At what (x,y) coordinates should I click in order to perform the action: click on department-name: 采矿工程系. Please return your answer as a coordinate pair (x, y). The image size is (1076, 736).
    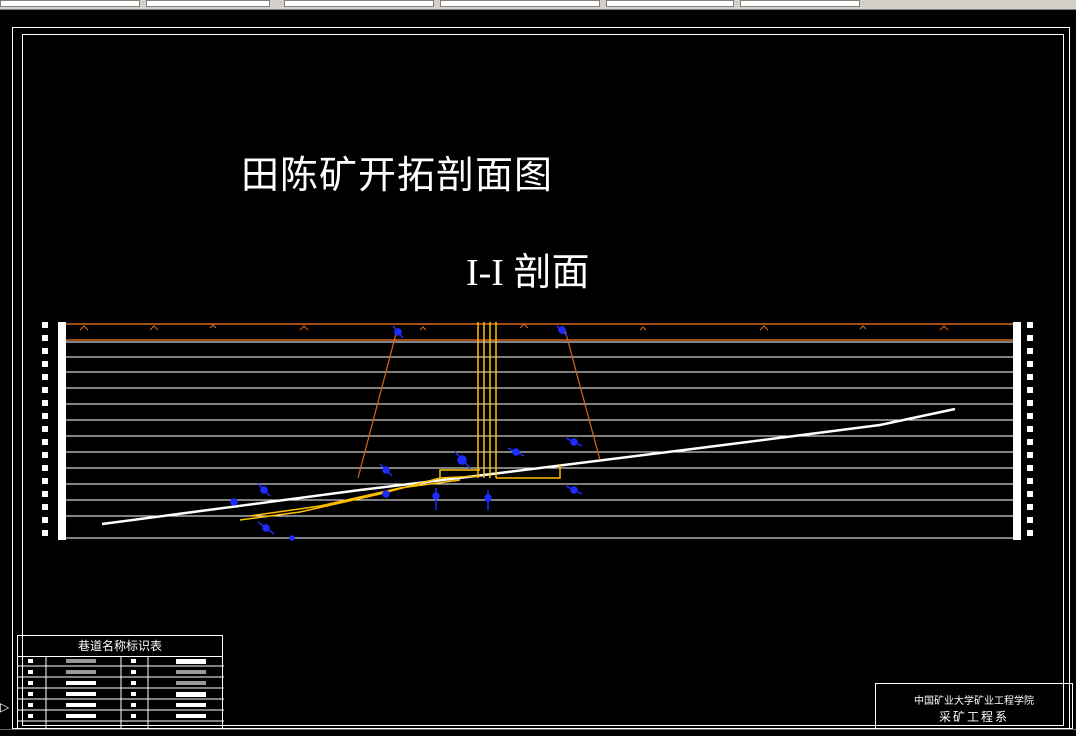
    Looking at the image, I should click on (973, 717).